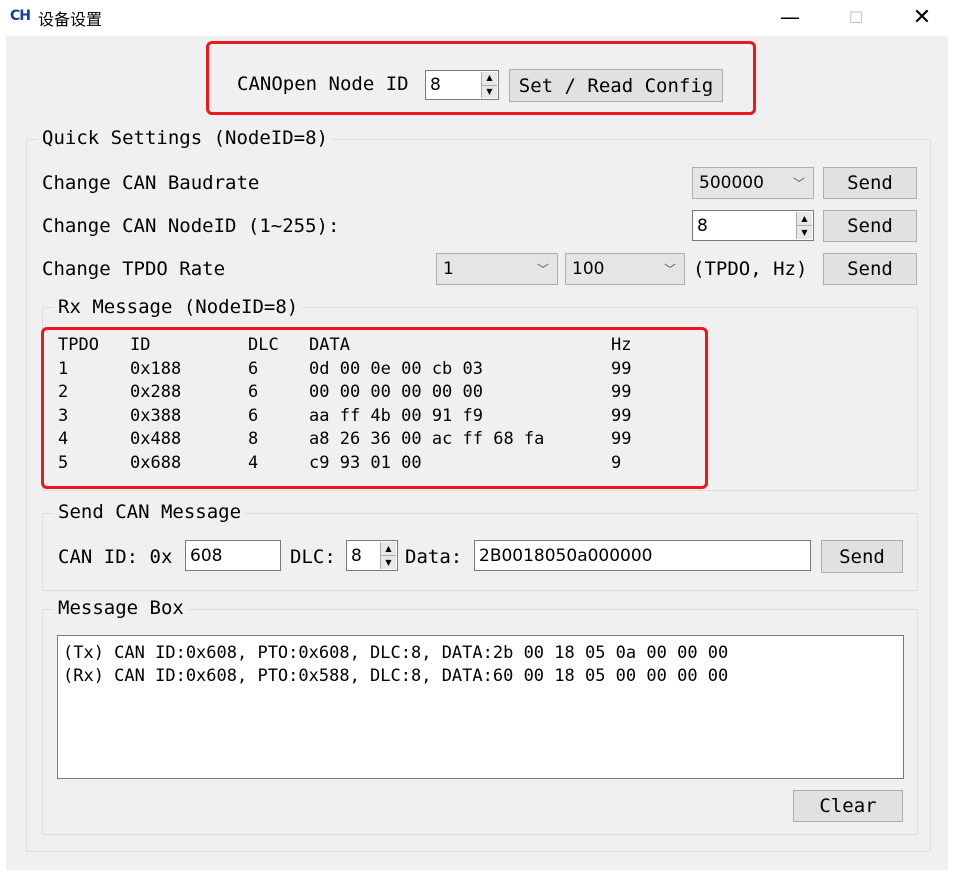  What do you see at coordinates (63, 439) in the screenshot?
I see `cell-tpdo: 4` at bounding box center [63, 439].